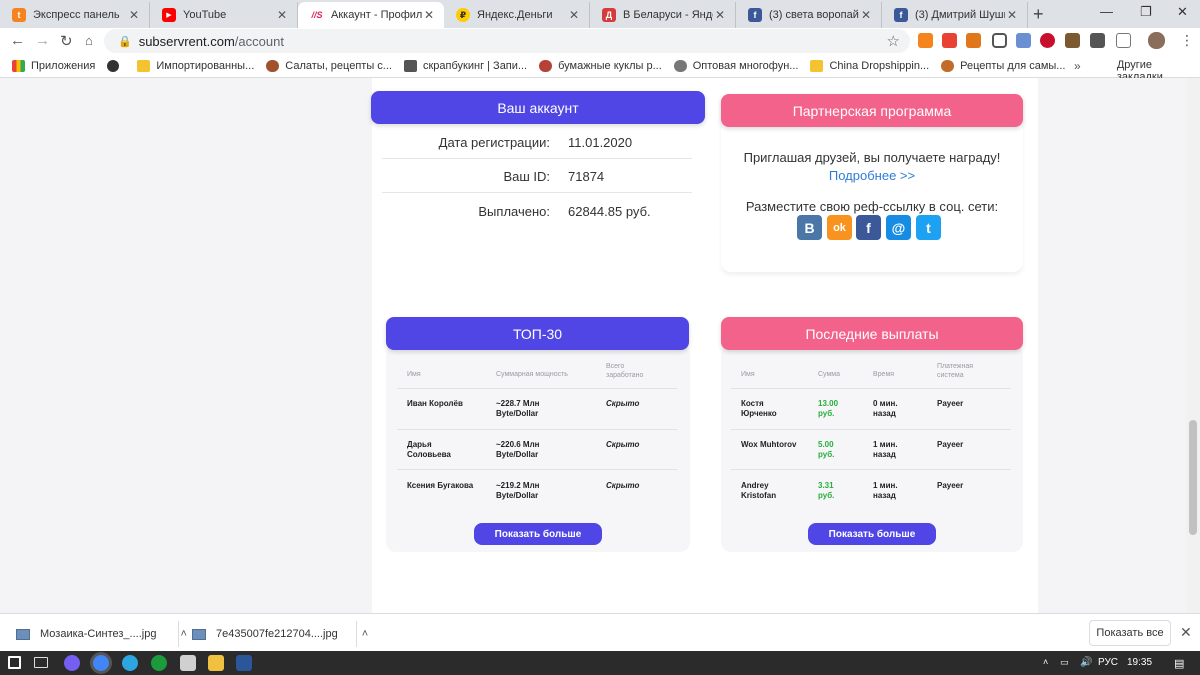 Image resolution: width=1200 pixels, height=675 pixels. Describe the element at coordinates (538, 534) in the screenshot. I see `top30-show-more-button: Показать больше` at that location.